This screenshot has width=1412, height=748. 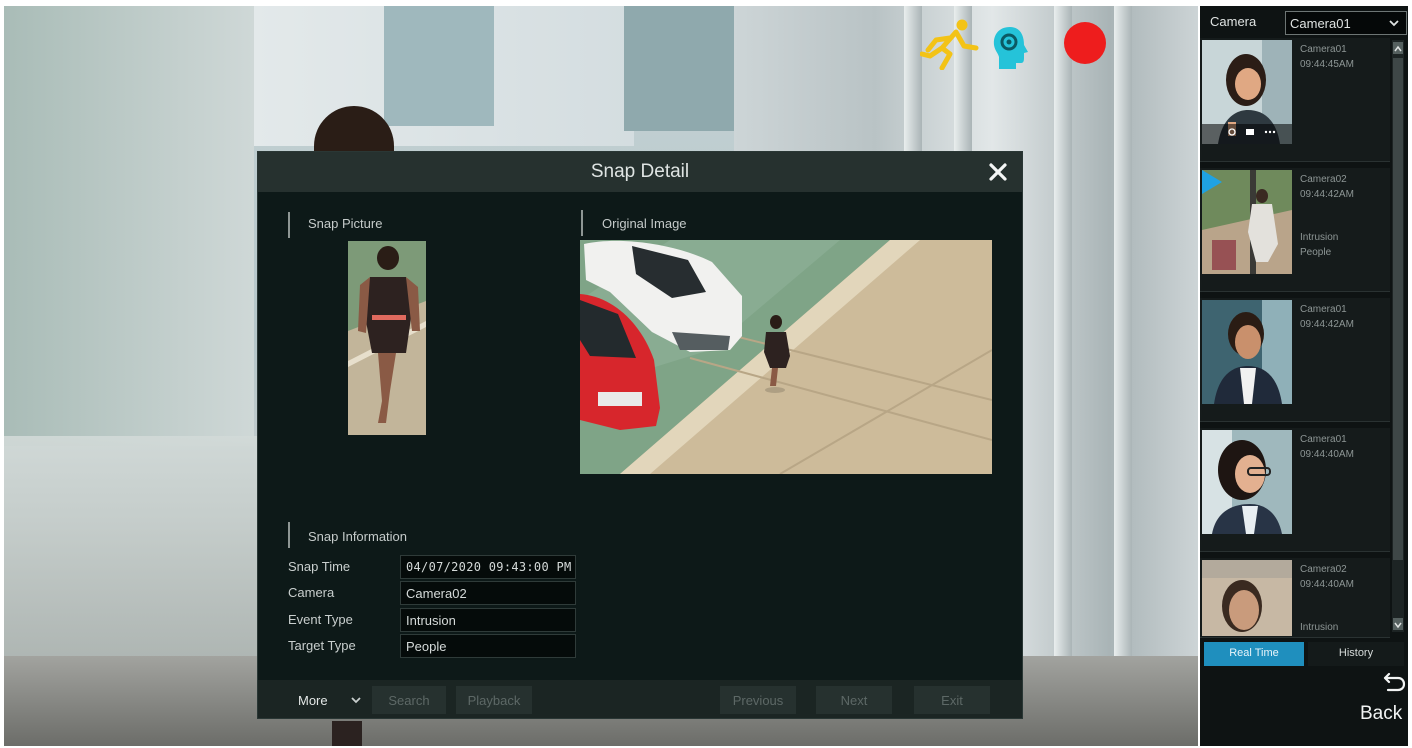 What do you see at coordinates (311, 592) in the screenshot?
I see `camera-label: Camera` at bounding box center [311, 592].